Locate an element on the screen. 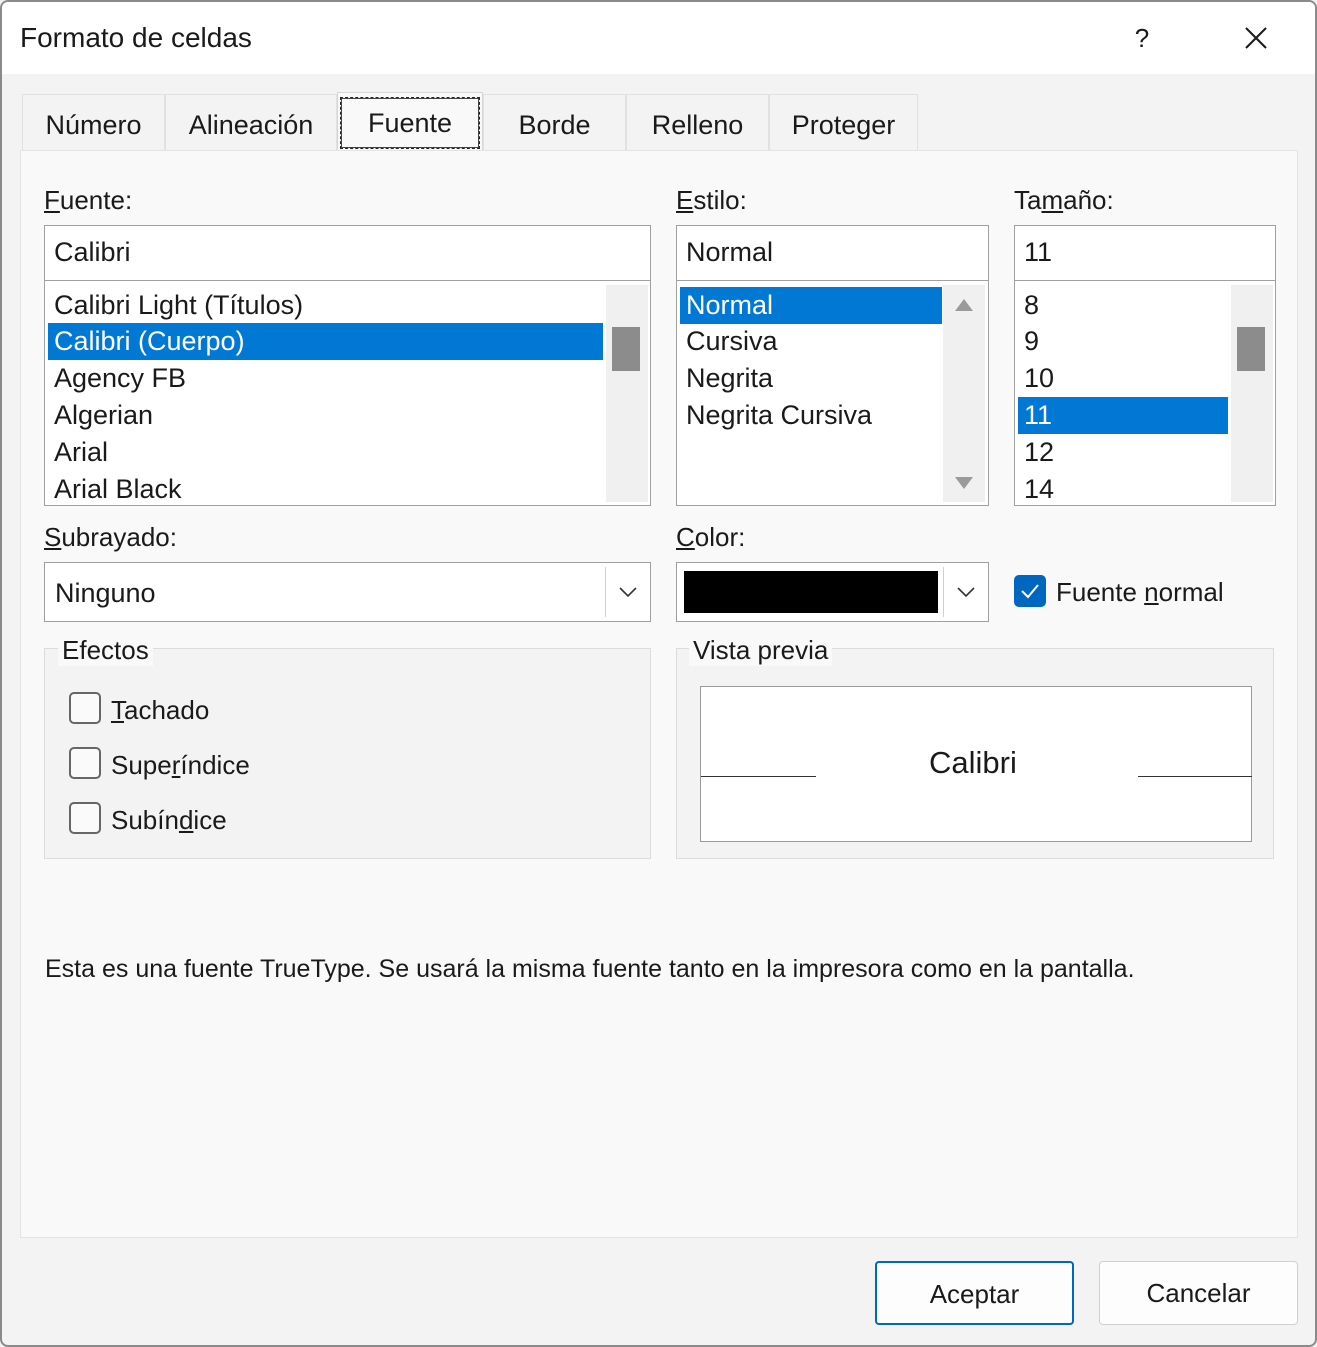 This screenshot has height=1347, width=1317. strikethrough-checkbox is located at coordinates (85, 708).